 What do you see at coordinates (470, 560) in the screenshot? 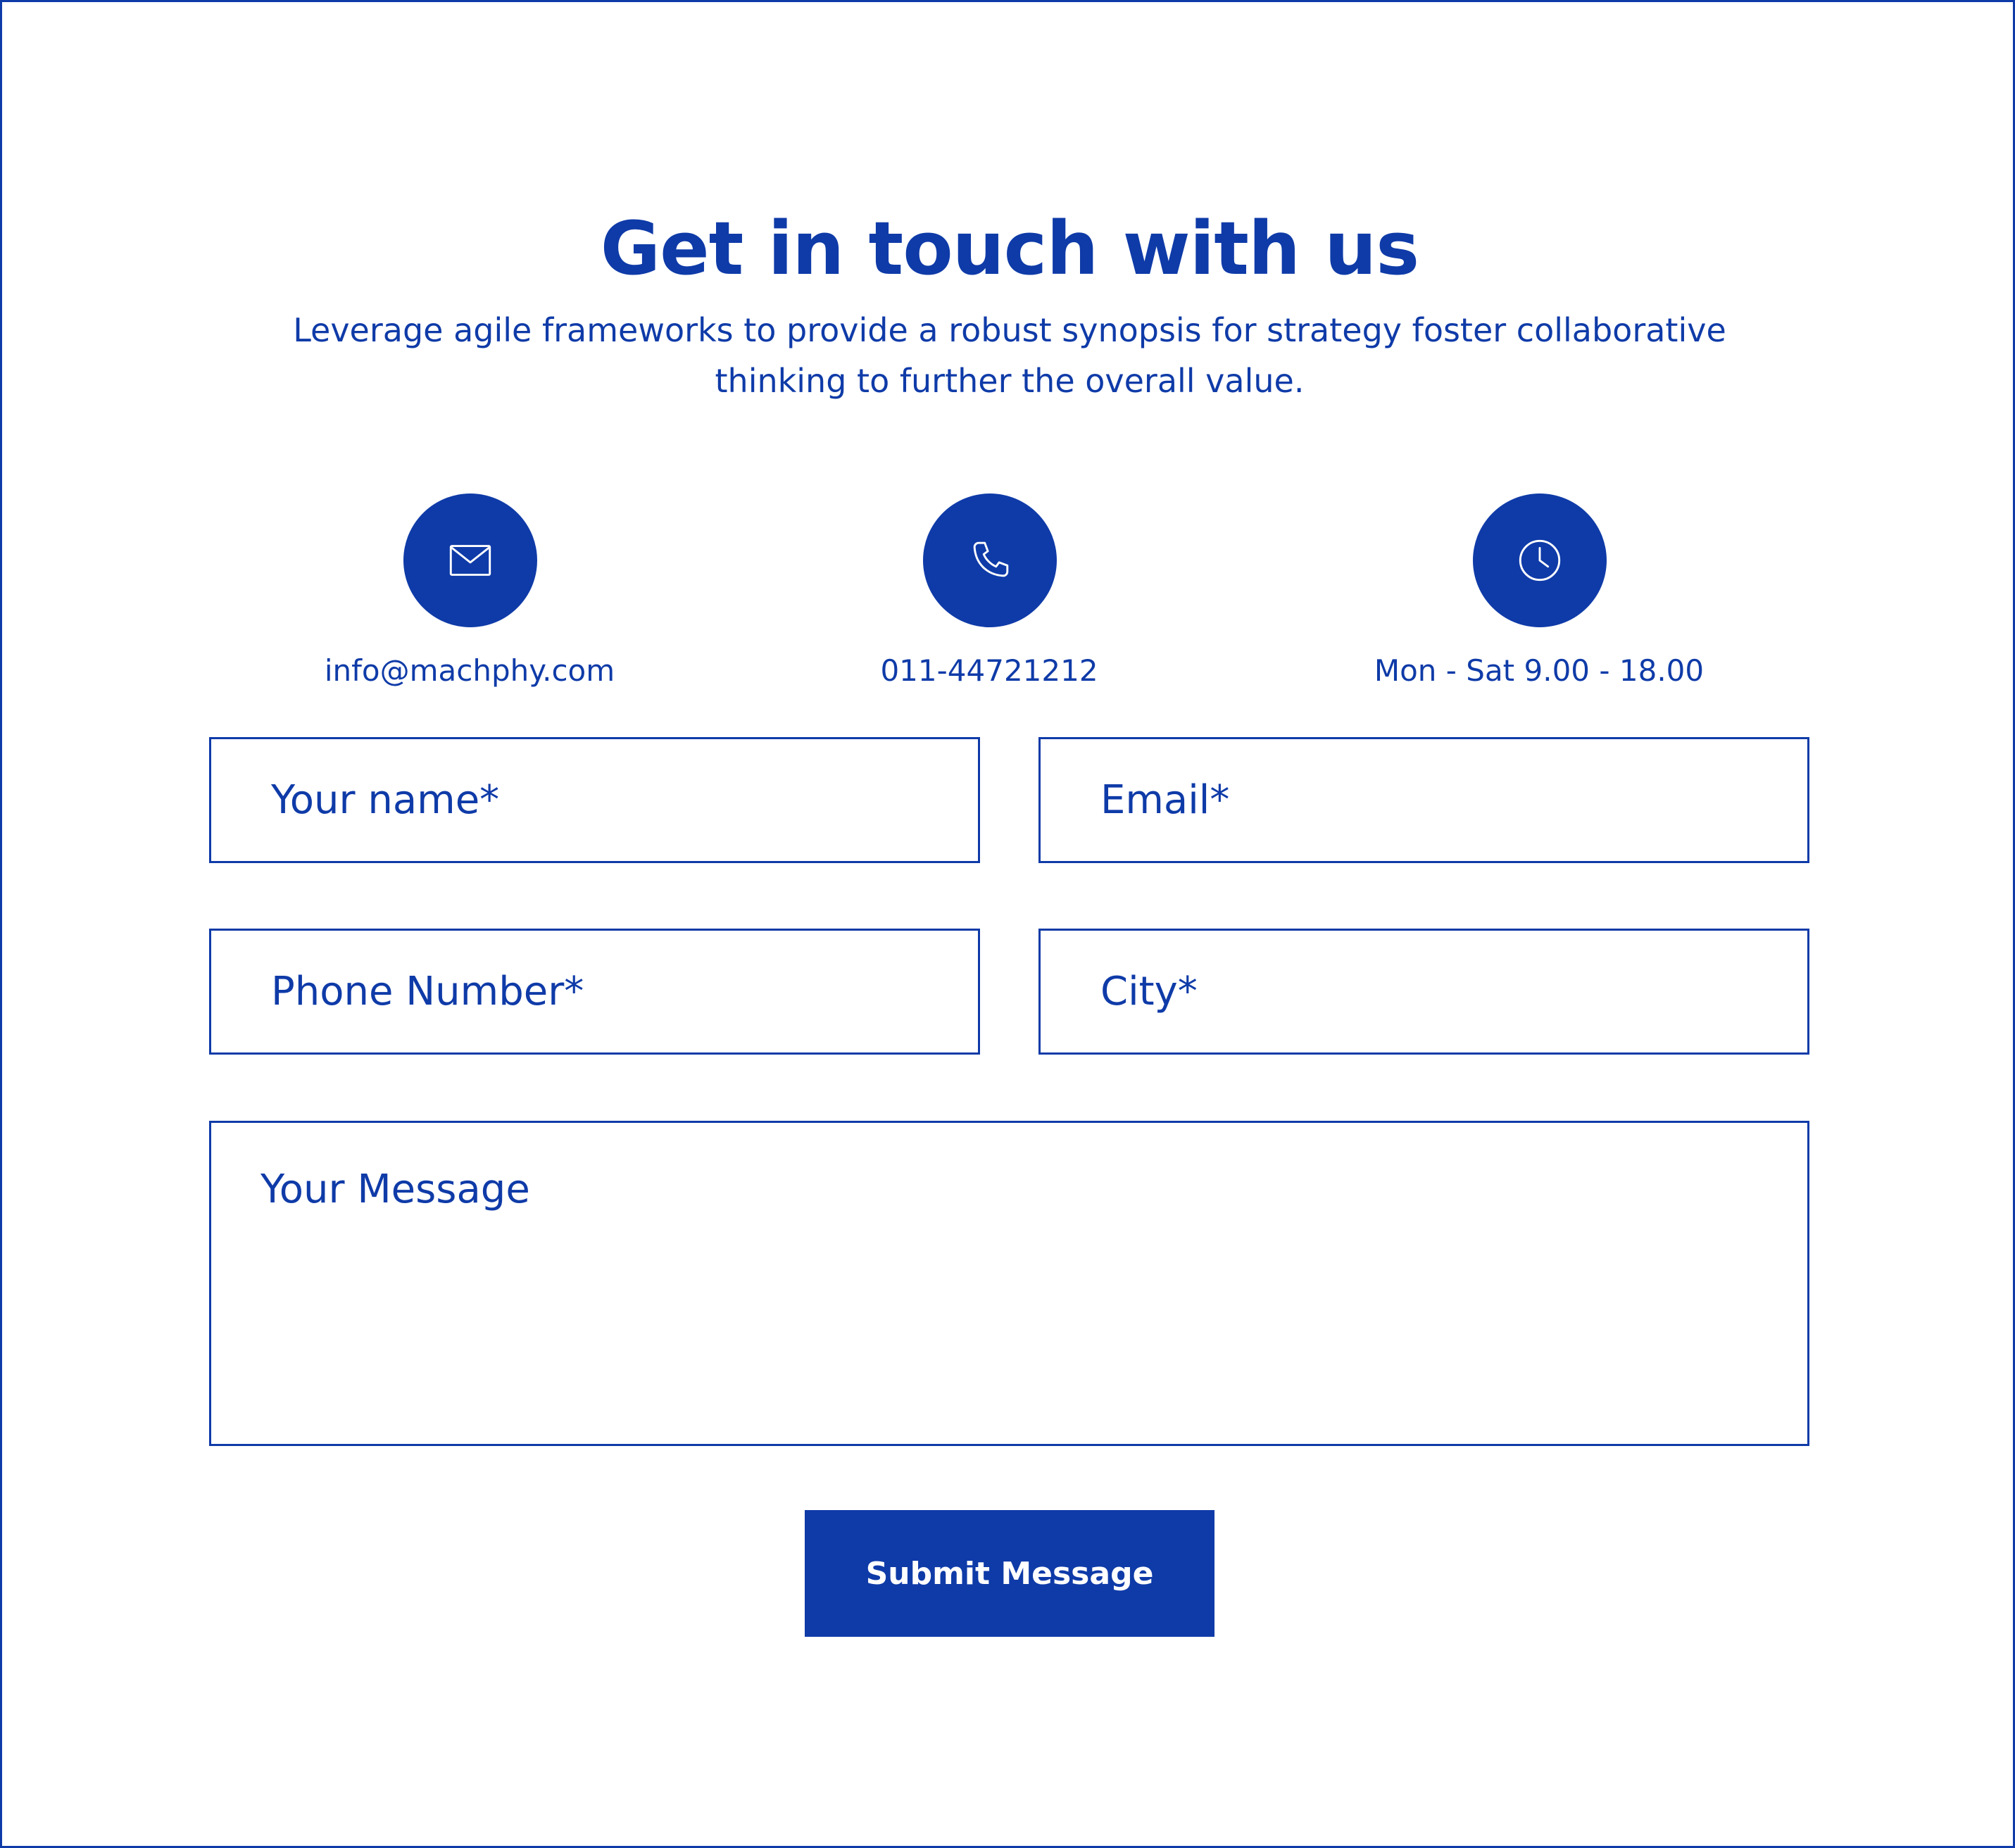
I see `envelope-icon` at bounding box center [470, 560].